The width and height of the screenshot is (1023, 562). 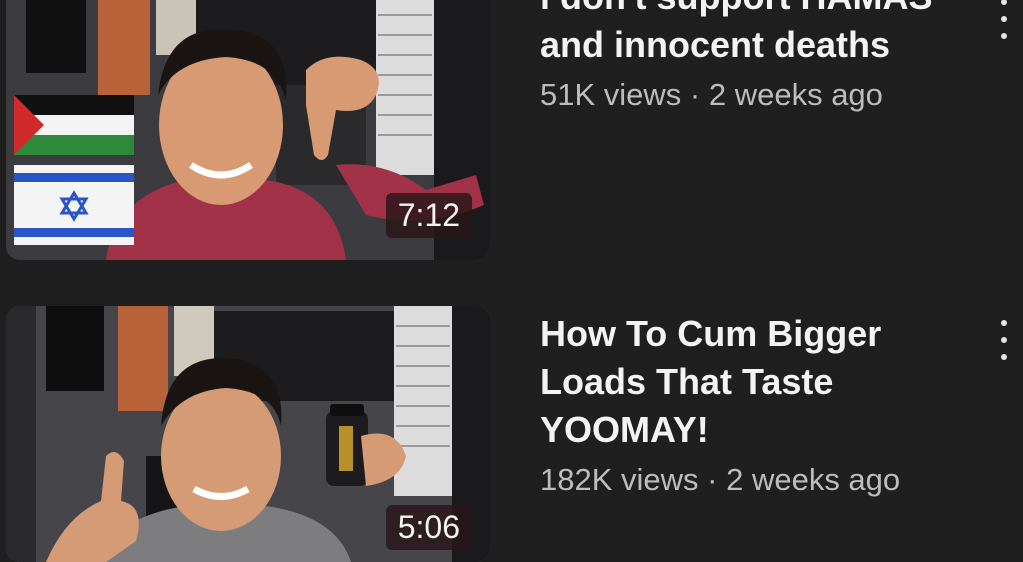 I want to click on israel-flag-icon, so click(x=74, y=205).